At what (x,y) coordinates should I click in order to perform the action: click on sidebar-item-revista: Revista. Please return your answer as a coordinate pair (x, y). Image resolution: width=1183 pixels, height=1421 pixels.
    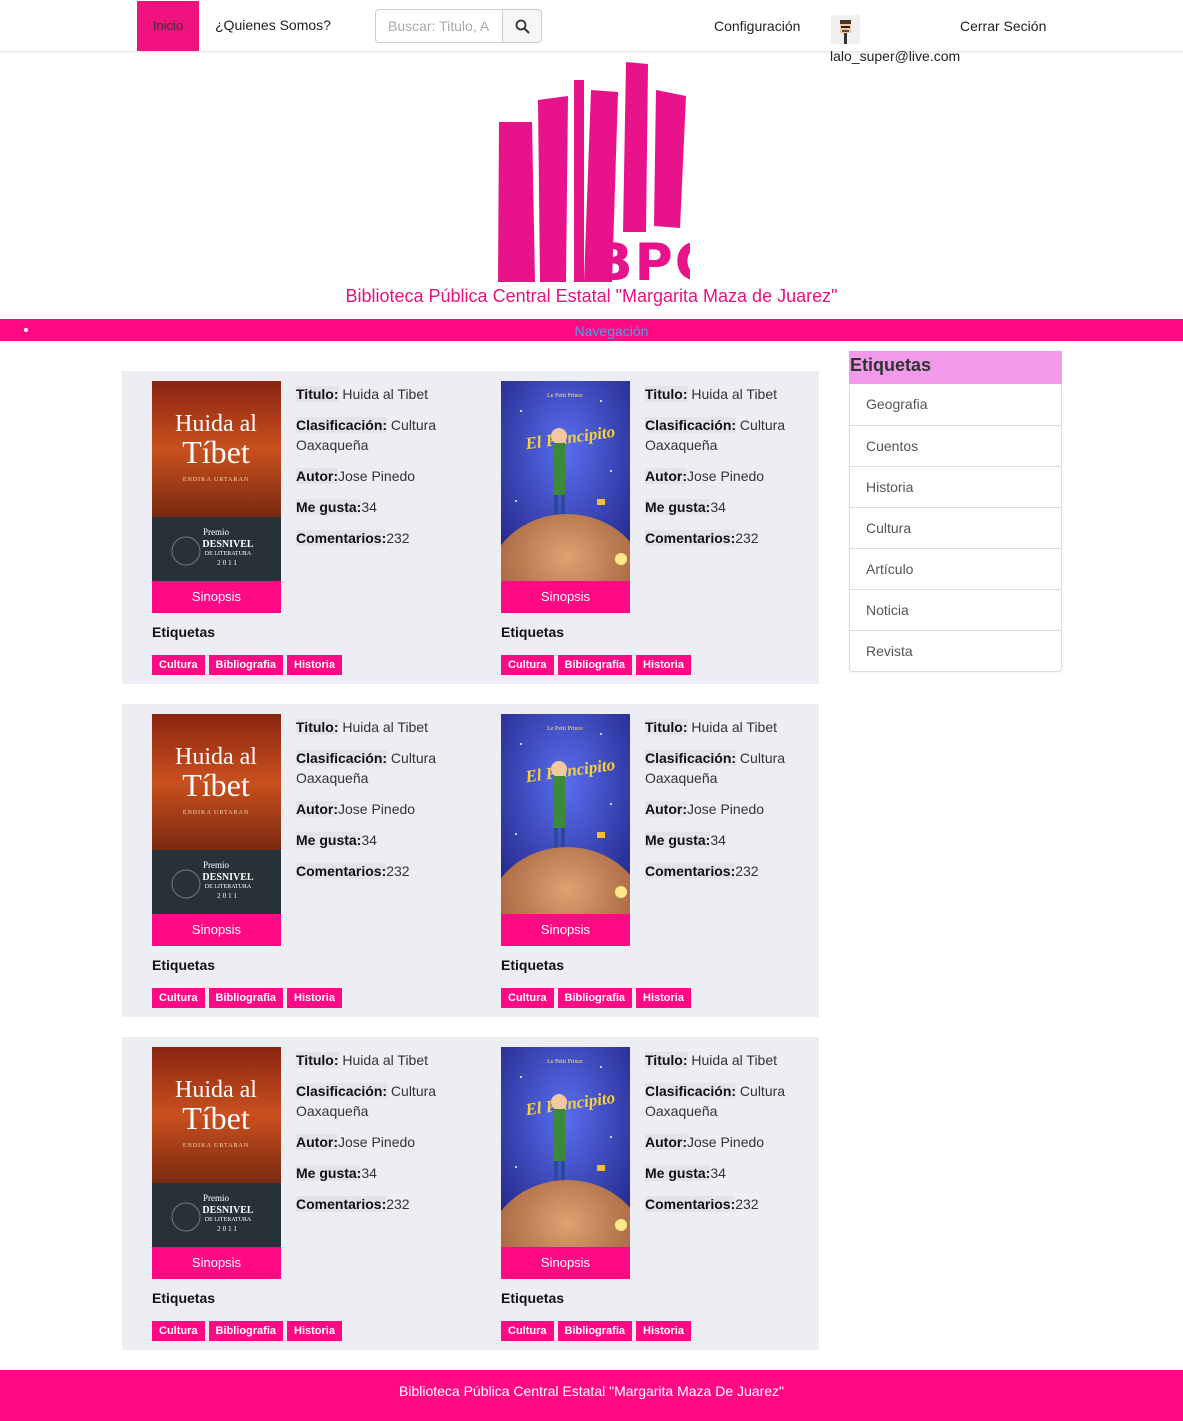
    Looking at the image, I should click on (955, 650).